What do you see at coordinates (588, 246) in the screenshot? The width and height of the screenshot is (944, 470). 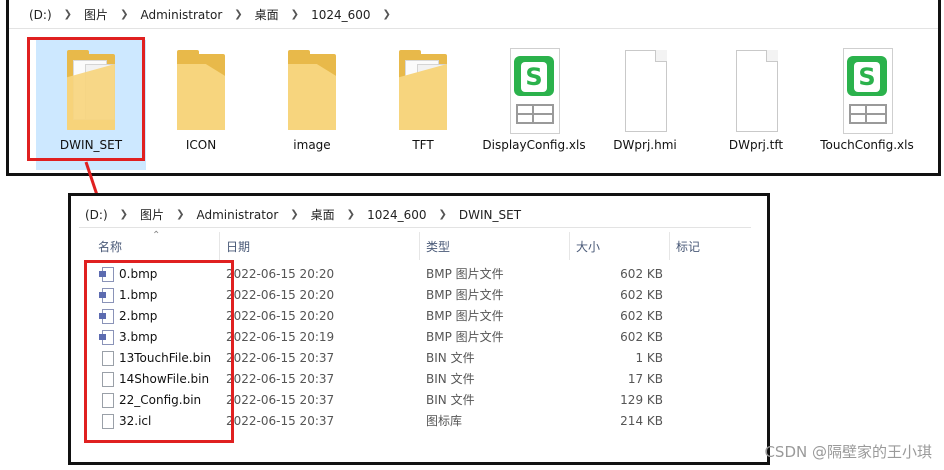 I see `column-header-size: 大小` at bounding box center [588, 246].